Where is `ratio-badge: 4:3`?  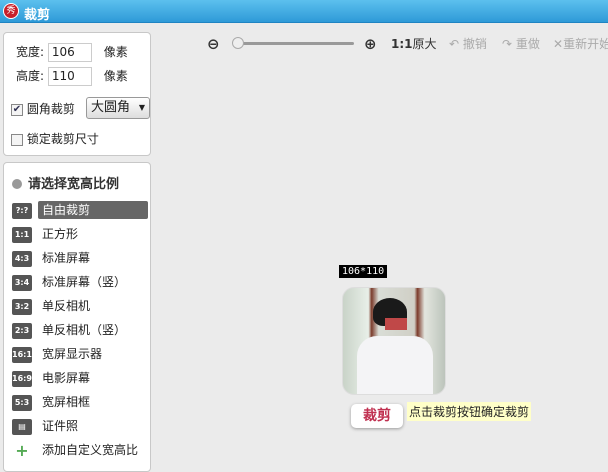
ratio-badge: 4:3 is located at coordinates (22, 258).